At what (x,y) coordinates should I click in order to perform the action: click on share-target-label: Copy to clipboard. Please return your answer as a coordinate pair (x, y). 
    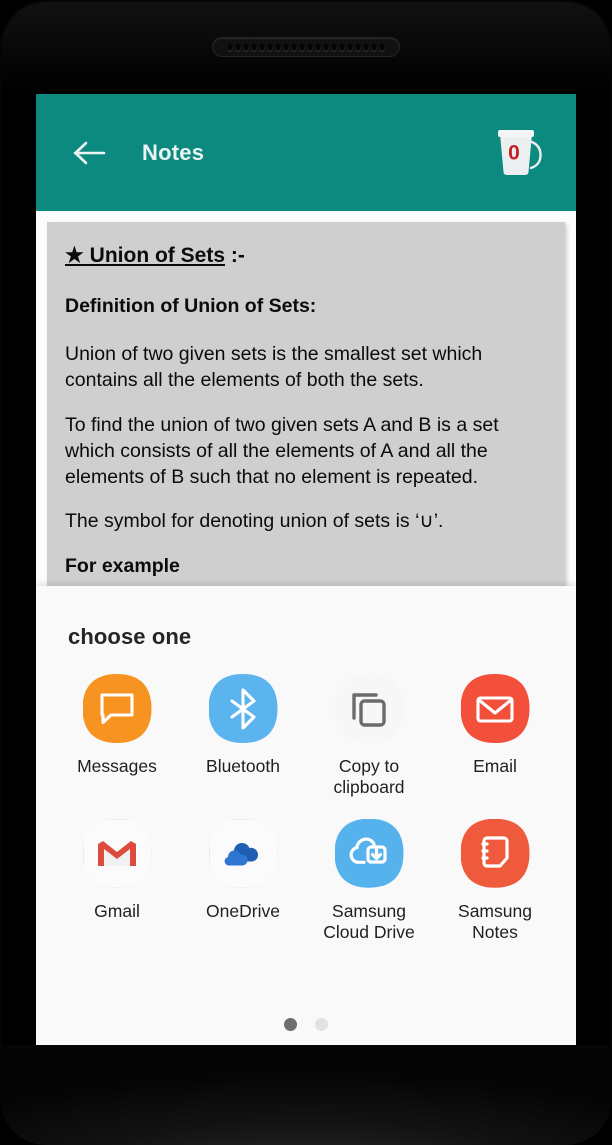
    Looking at the image, I should click on (369, 777).